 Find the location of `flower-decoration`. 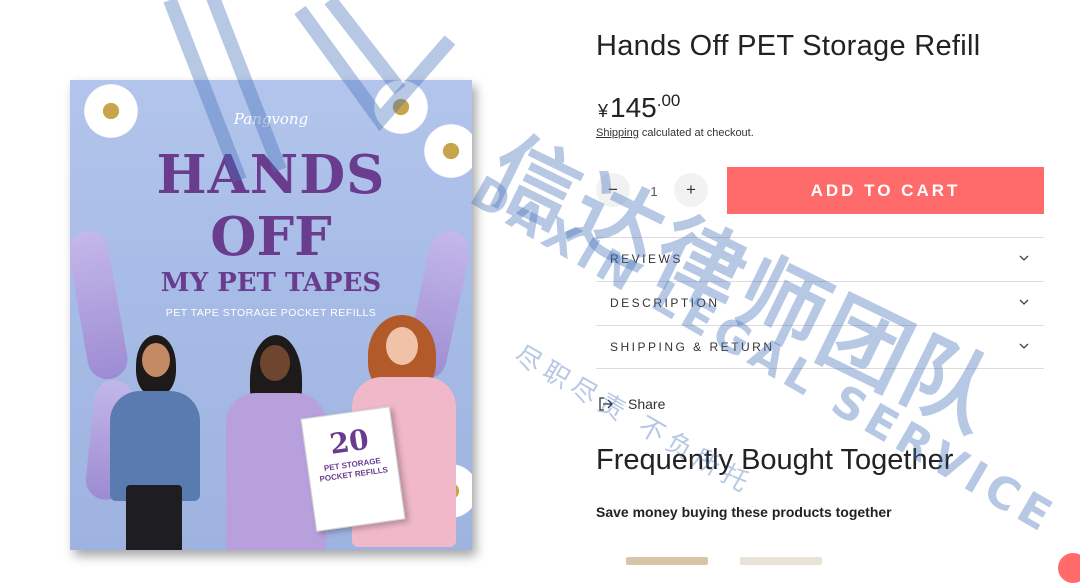

flower-decoration is located at coordinates (401, 109).